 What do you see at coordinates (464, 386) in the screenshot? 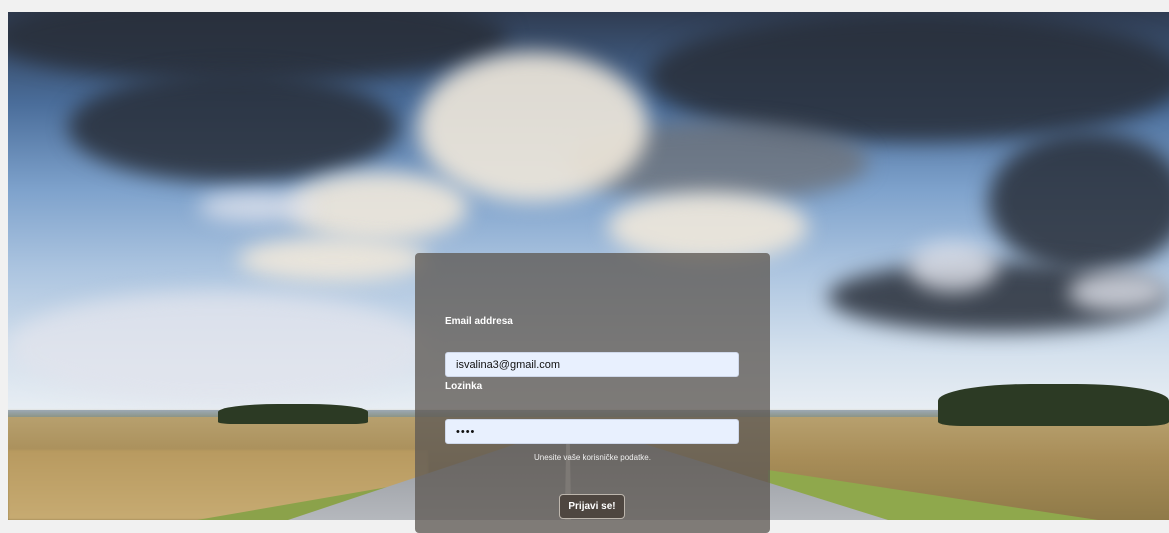
I see `password-label: Lozinka` at bounding box center [464, 386].